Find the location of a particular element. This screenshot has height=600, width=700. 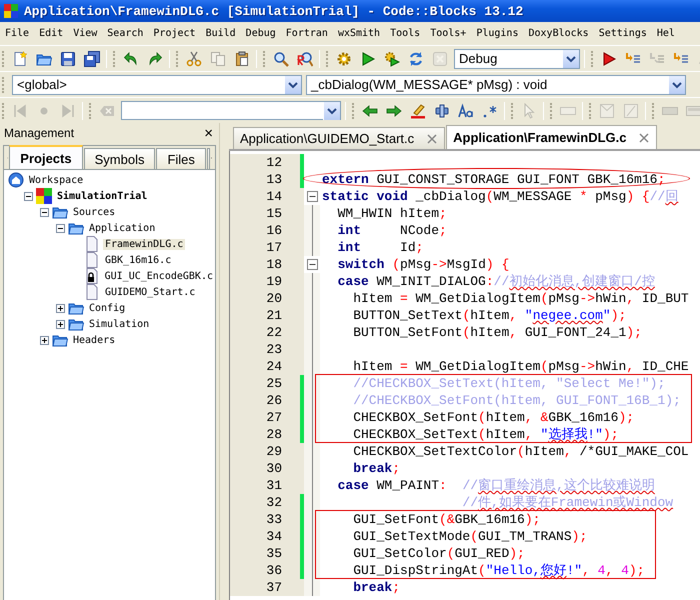

line-number: 18 is located at coordinates (265, 264).